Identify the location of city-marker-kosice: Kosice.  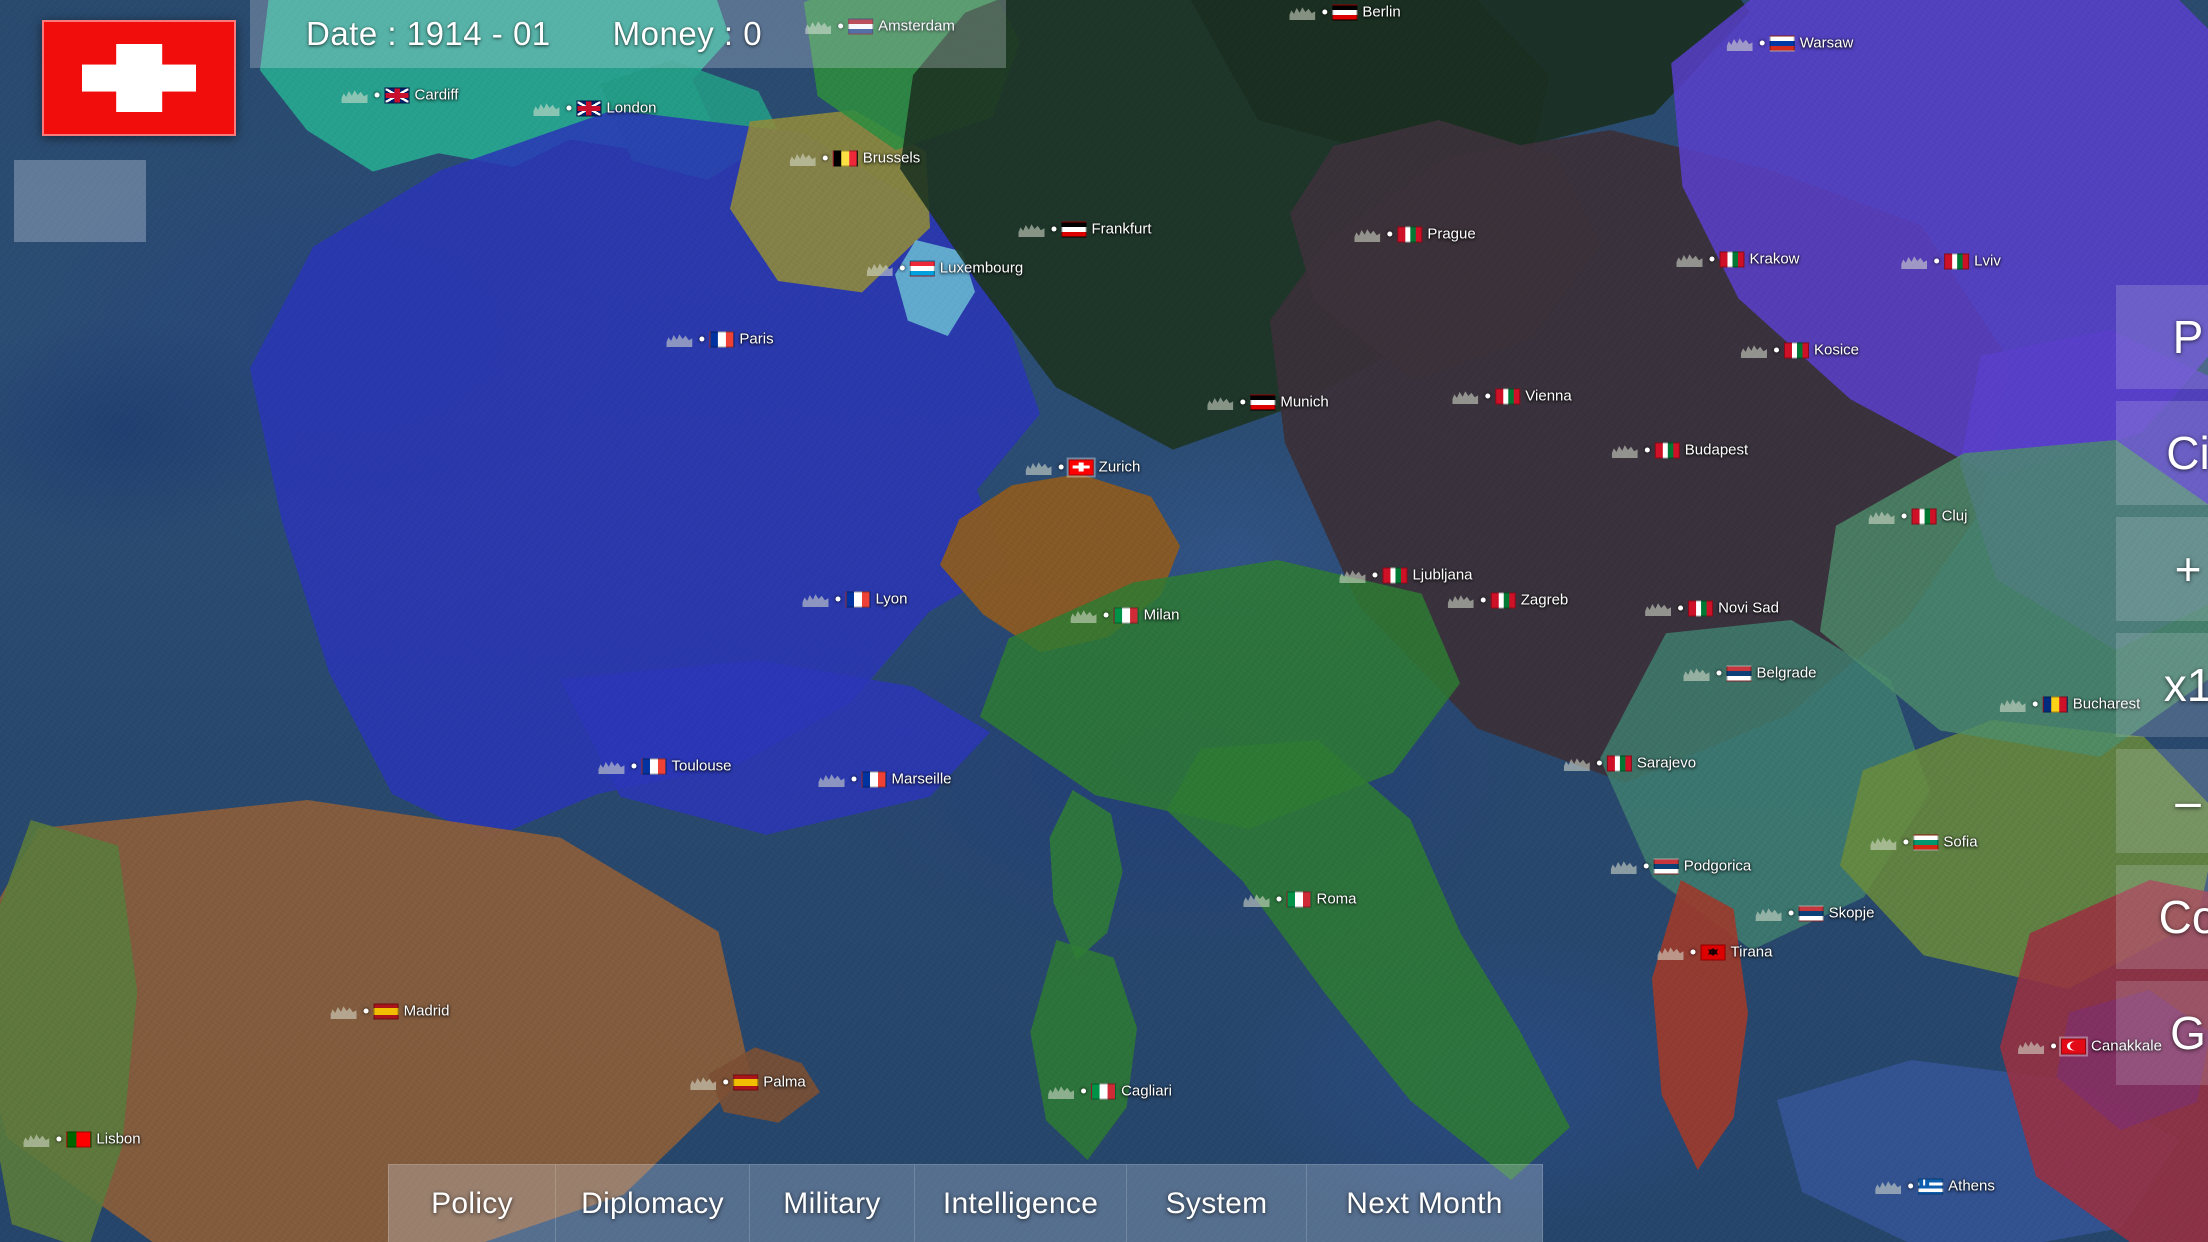
(1799, 350).